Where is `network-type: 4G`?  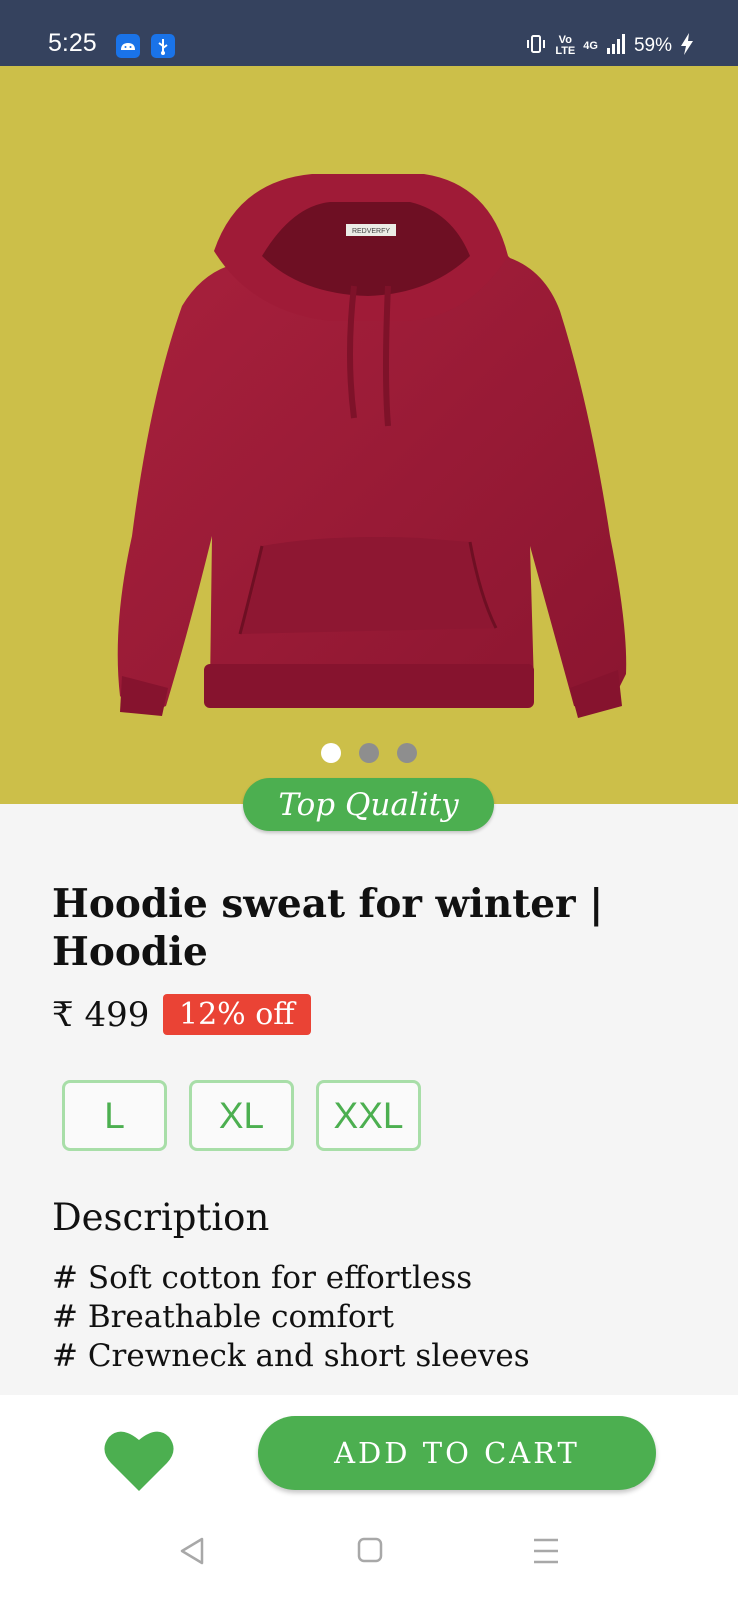
network-type: 4G is located at coordinates (590, 45).